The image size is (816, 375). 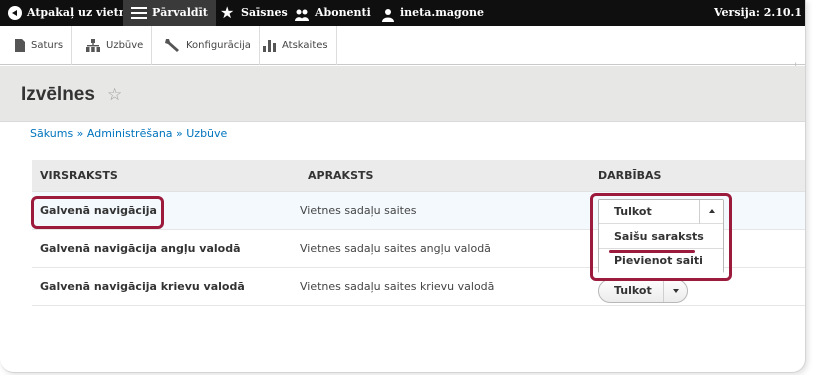 I want to click on tray-item-structure: Uzbūve, so click(x=115, y=45).